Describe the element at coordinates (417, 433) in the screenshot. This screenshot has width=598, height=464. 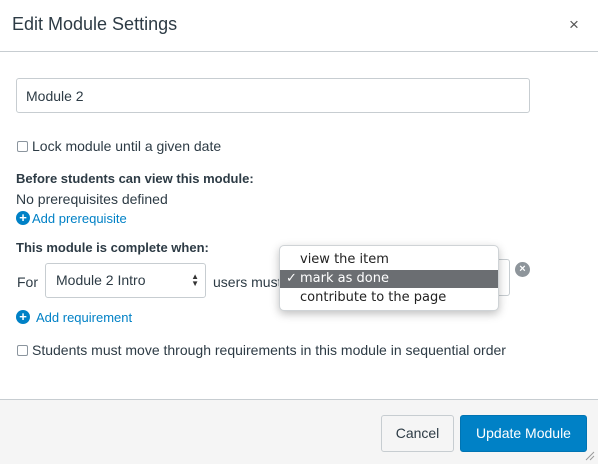
I see `cancel-button: Cancel` at that location.